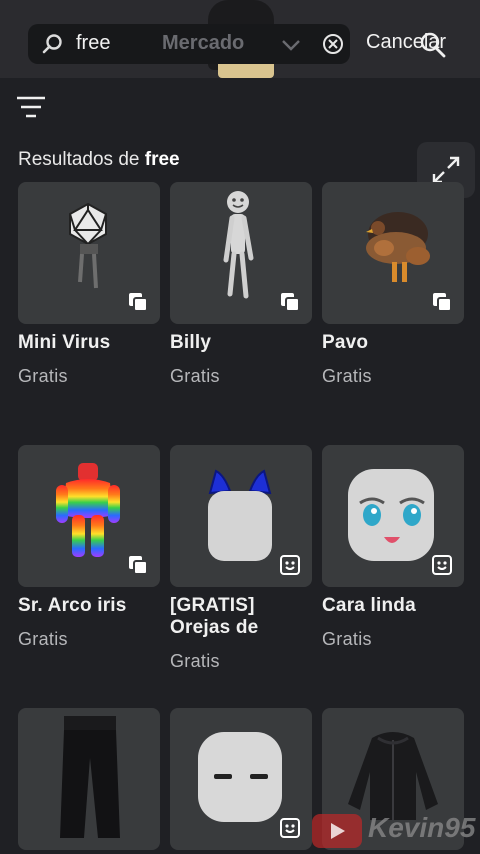 This screenshot has width=480, height=854. Describe the element at coordinates (89, 343) in the screenshot. I see `item-name: Mini Virus` at that location.